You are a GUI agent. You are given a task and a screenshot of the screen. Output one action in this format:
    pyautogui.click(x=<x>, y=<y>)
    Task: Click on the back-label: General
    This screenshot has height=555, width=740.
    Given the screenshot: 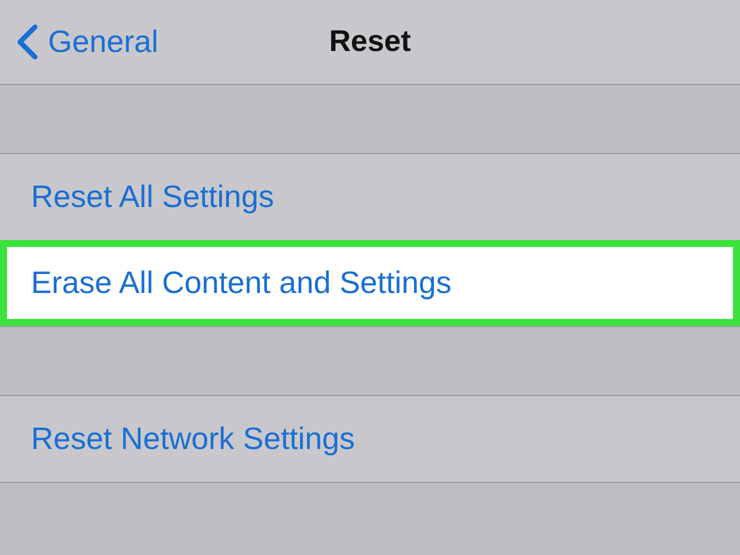 What is the action you would take?
    pyautogui.click(x=103, y=42)
    